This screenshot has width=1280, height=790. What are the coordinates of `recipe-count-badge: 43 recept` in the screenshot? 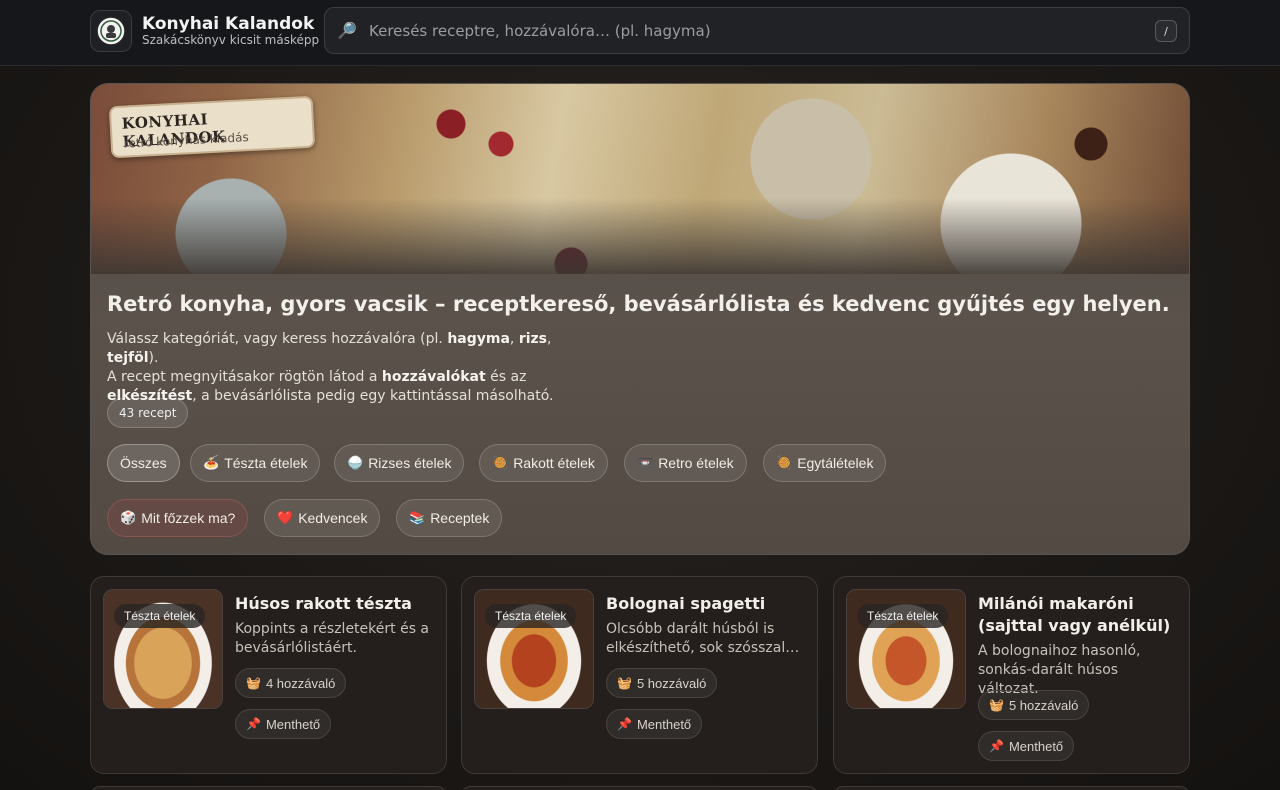 It's located at (148, 413).